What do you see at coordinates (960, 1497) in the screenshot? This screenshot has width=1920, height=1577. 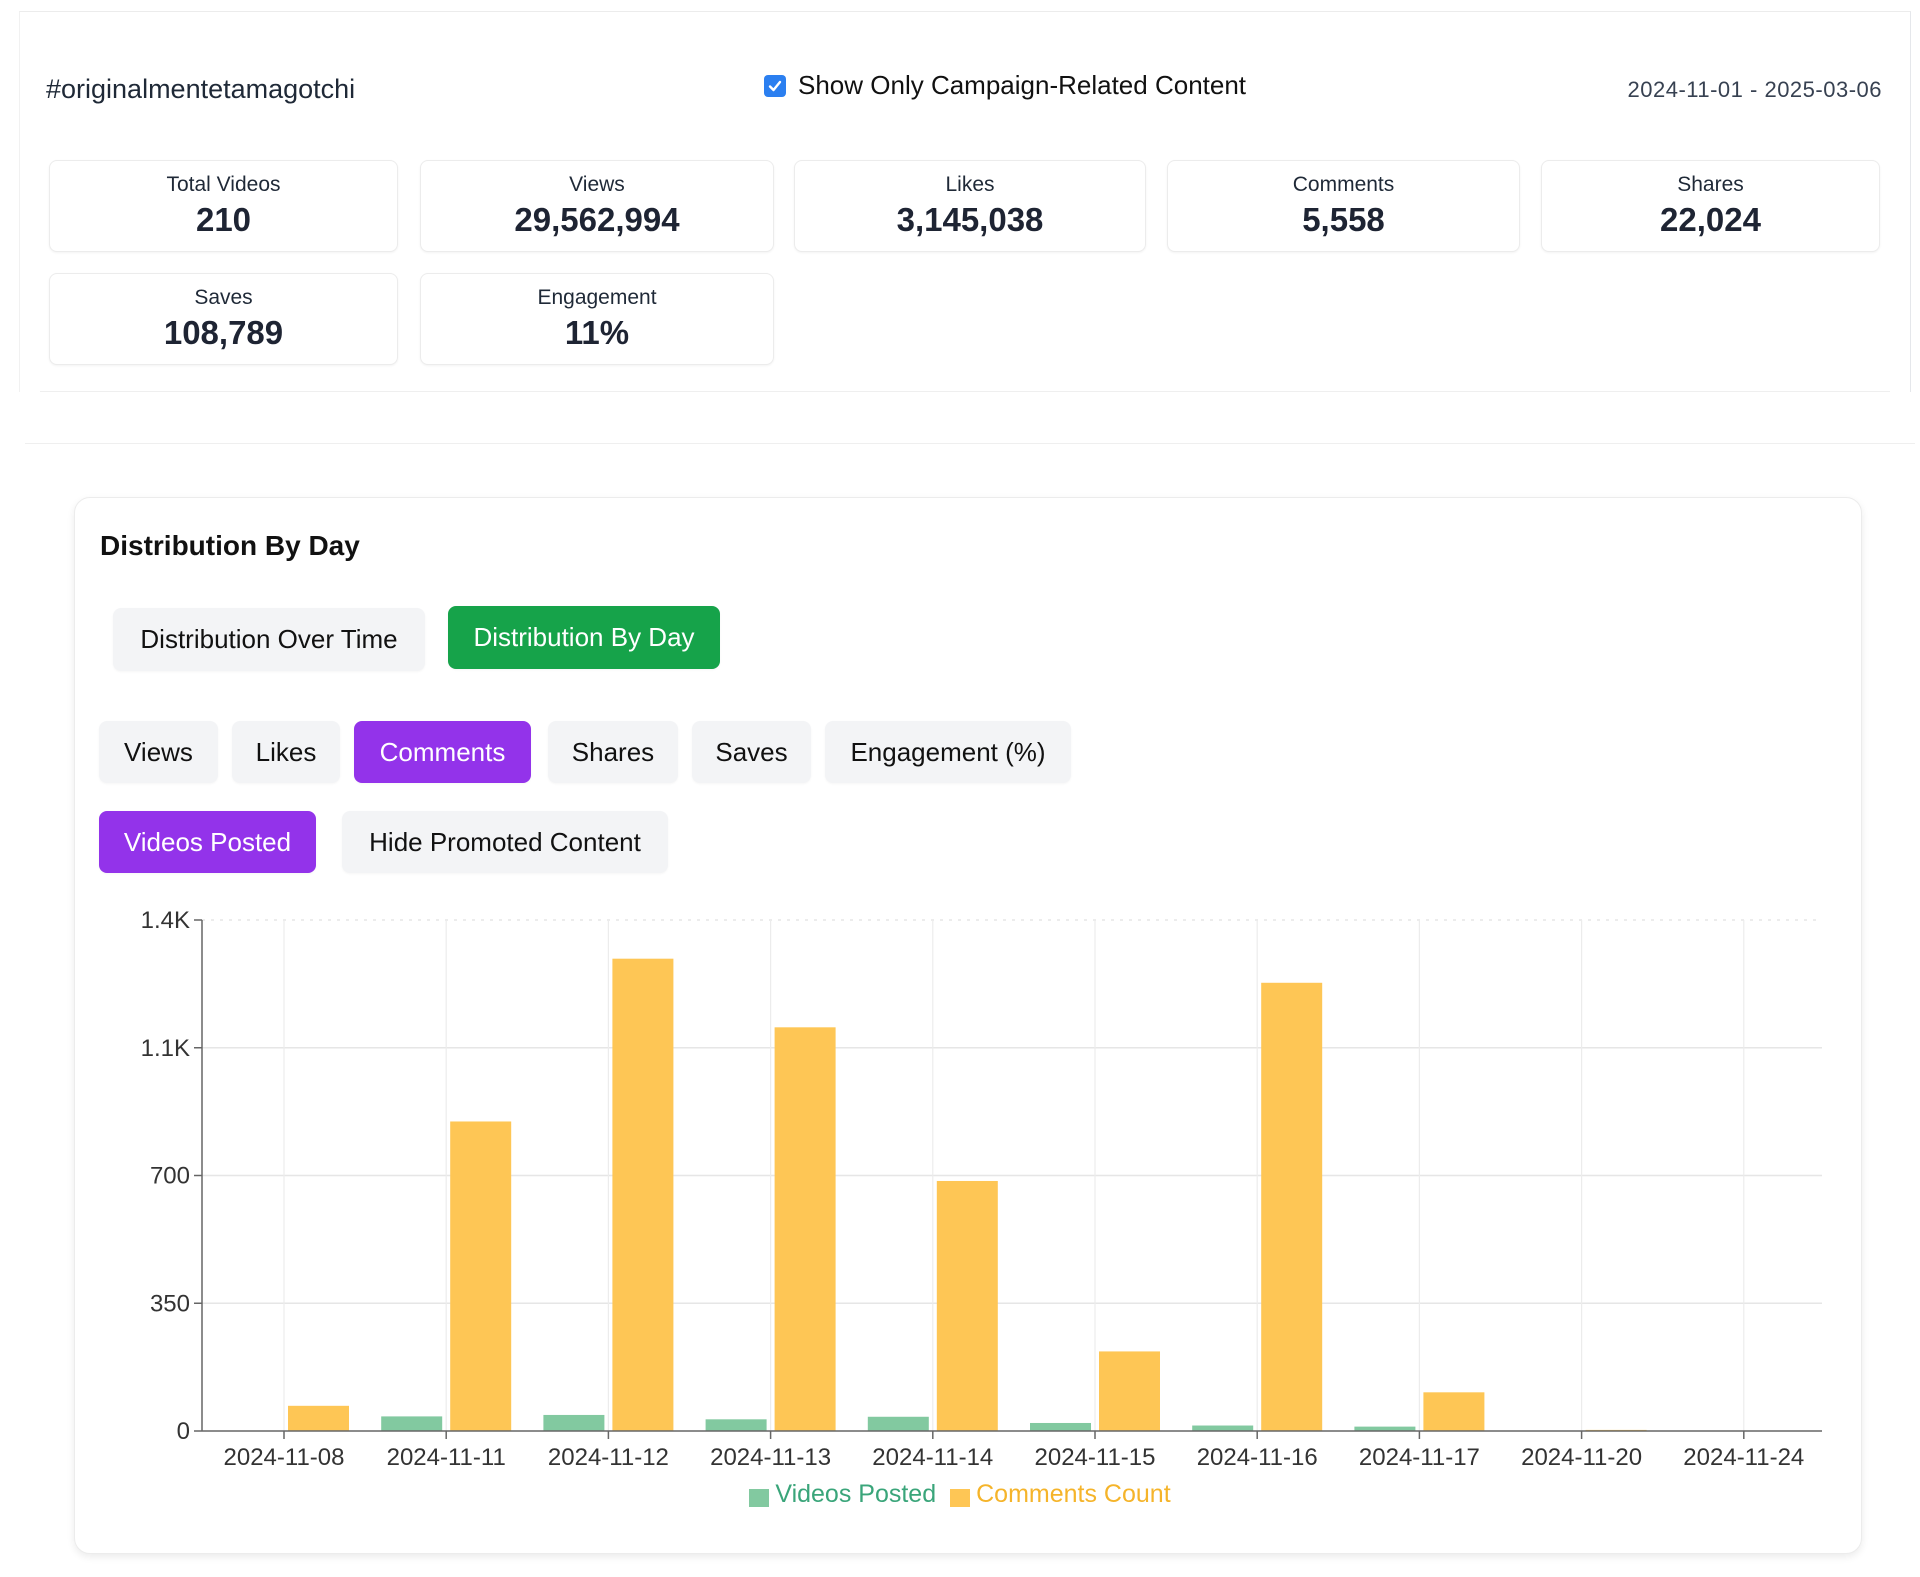 I see `legend-swatch-comments-count` at bounding box center [960, 1497].